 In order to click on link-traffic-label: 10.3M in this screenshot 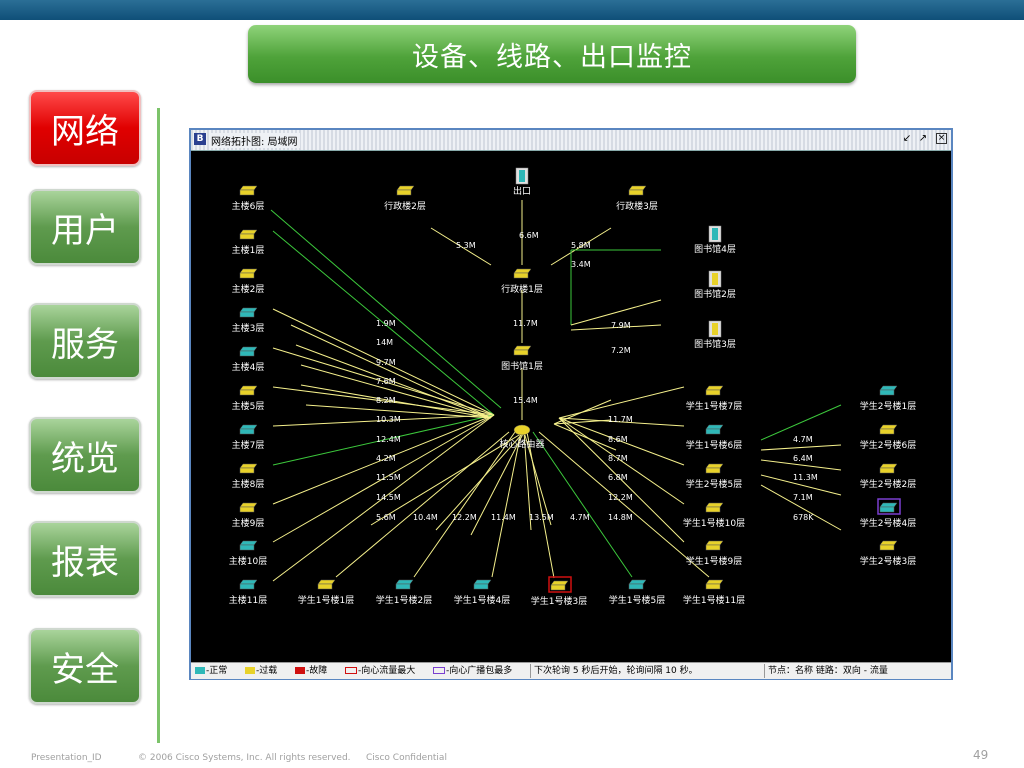, I will do `click(388, 419)`.